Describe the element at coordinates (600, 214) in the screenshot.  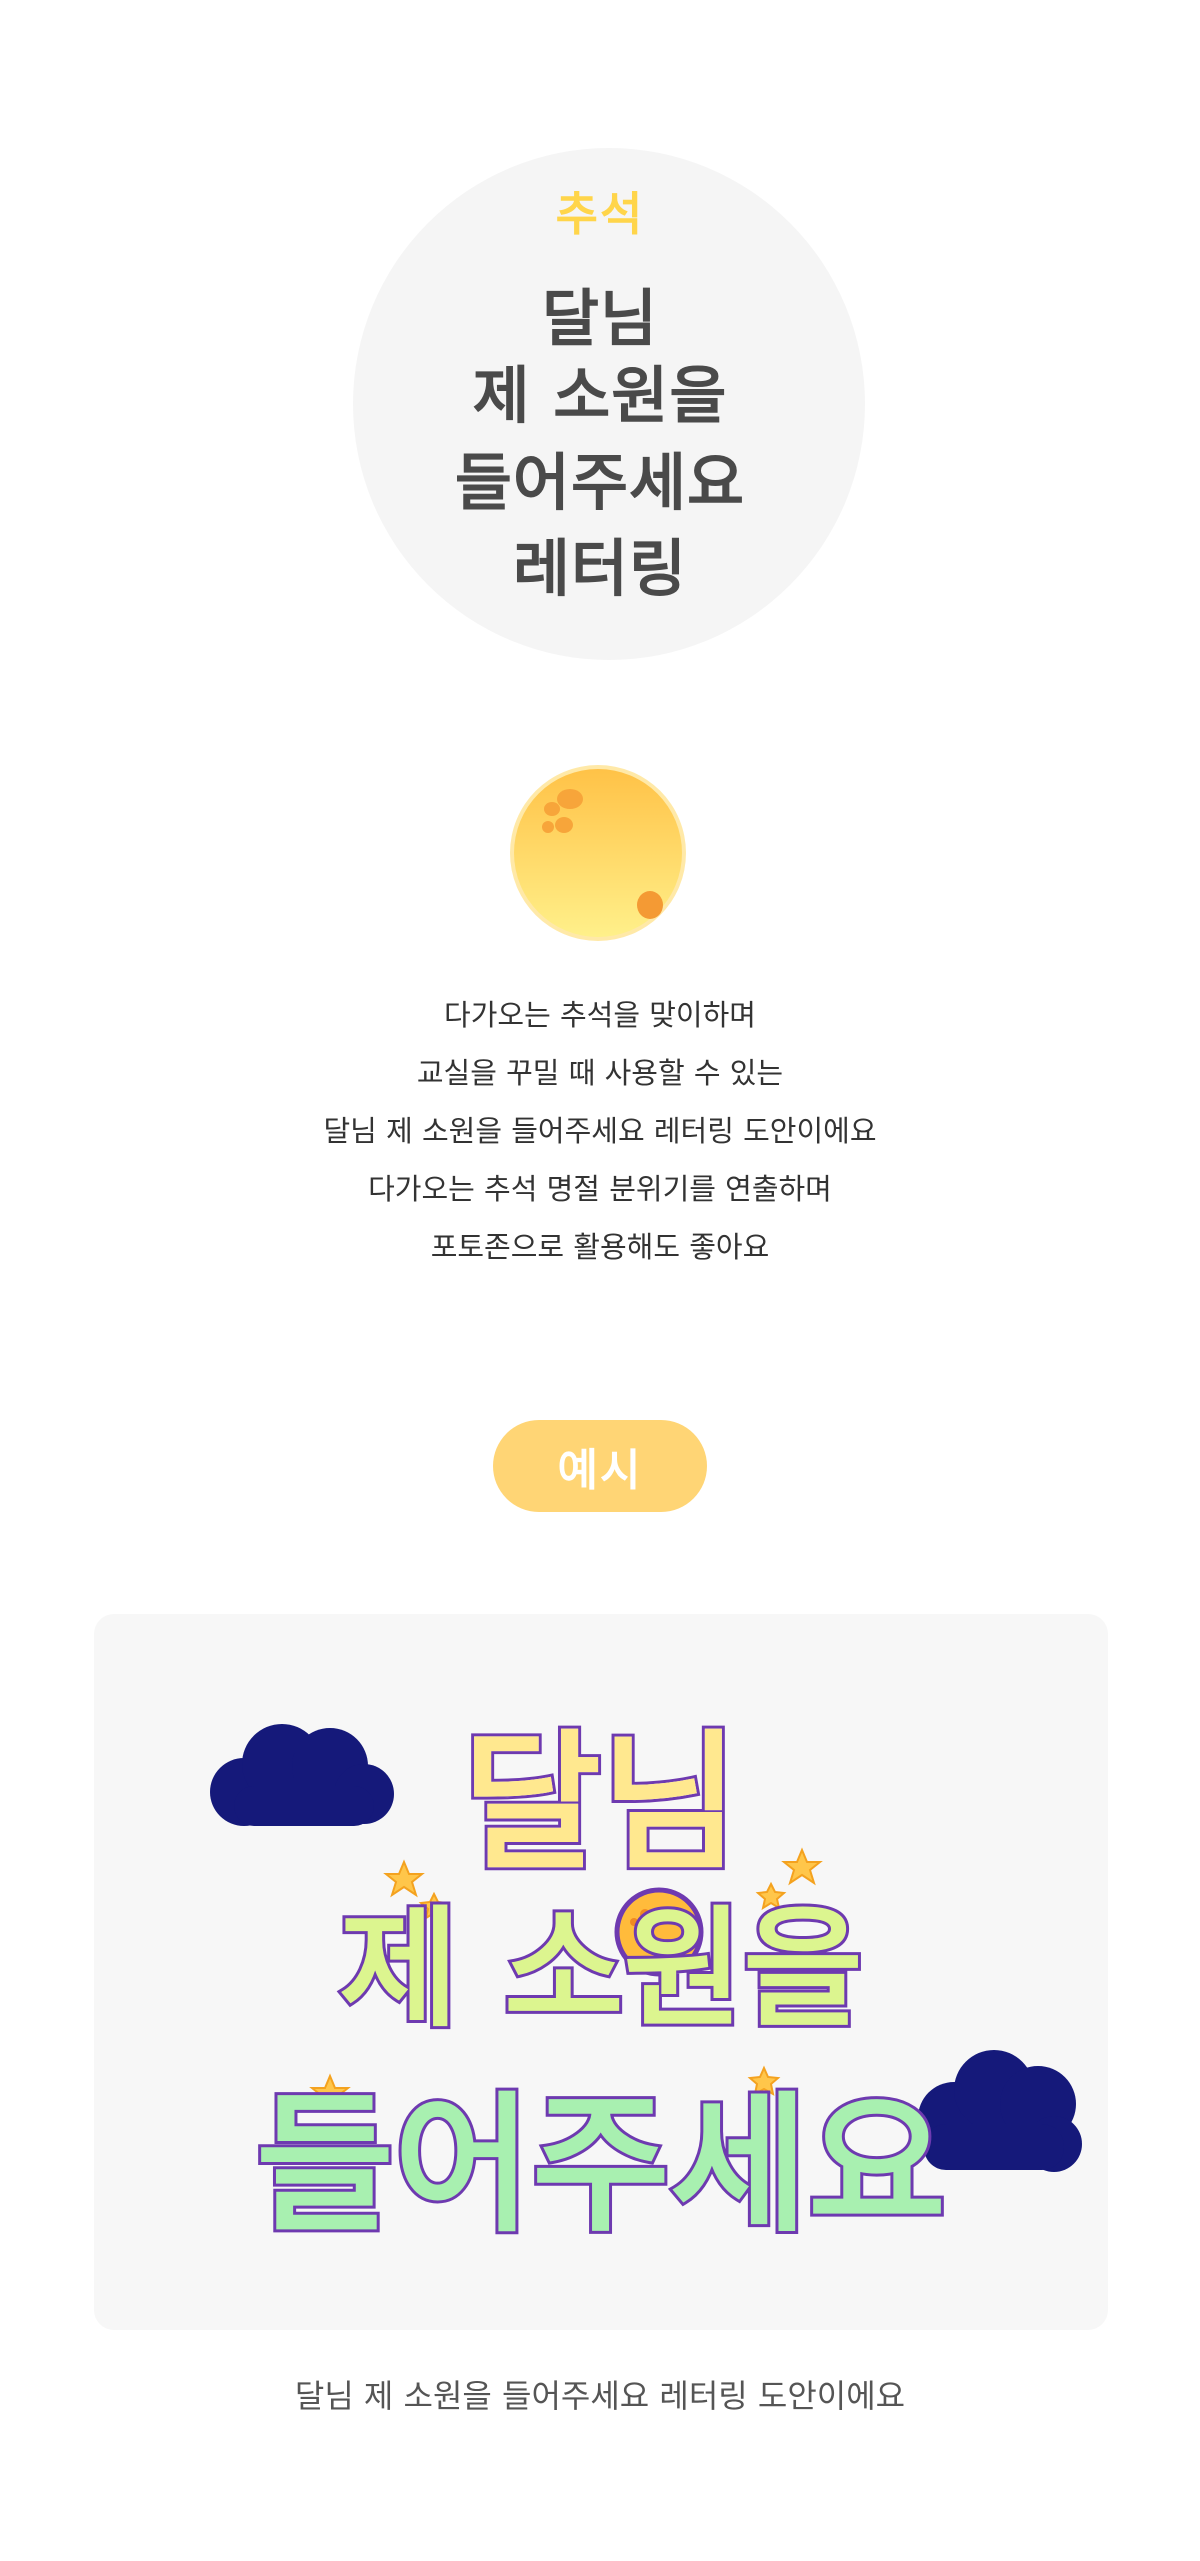
I see `hero-kicker: 추석` at that location.